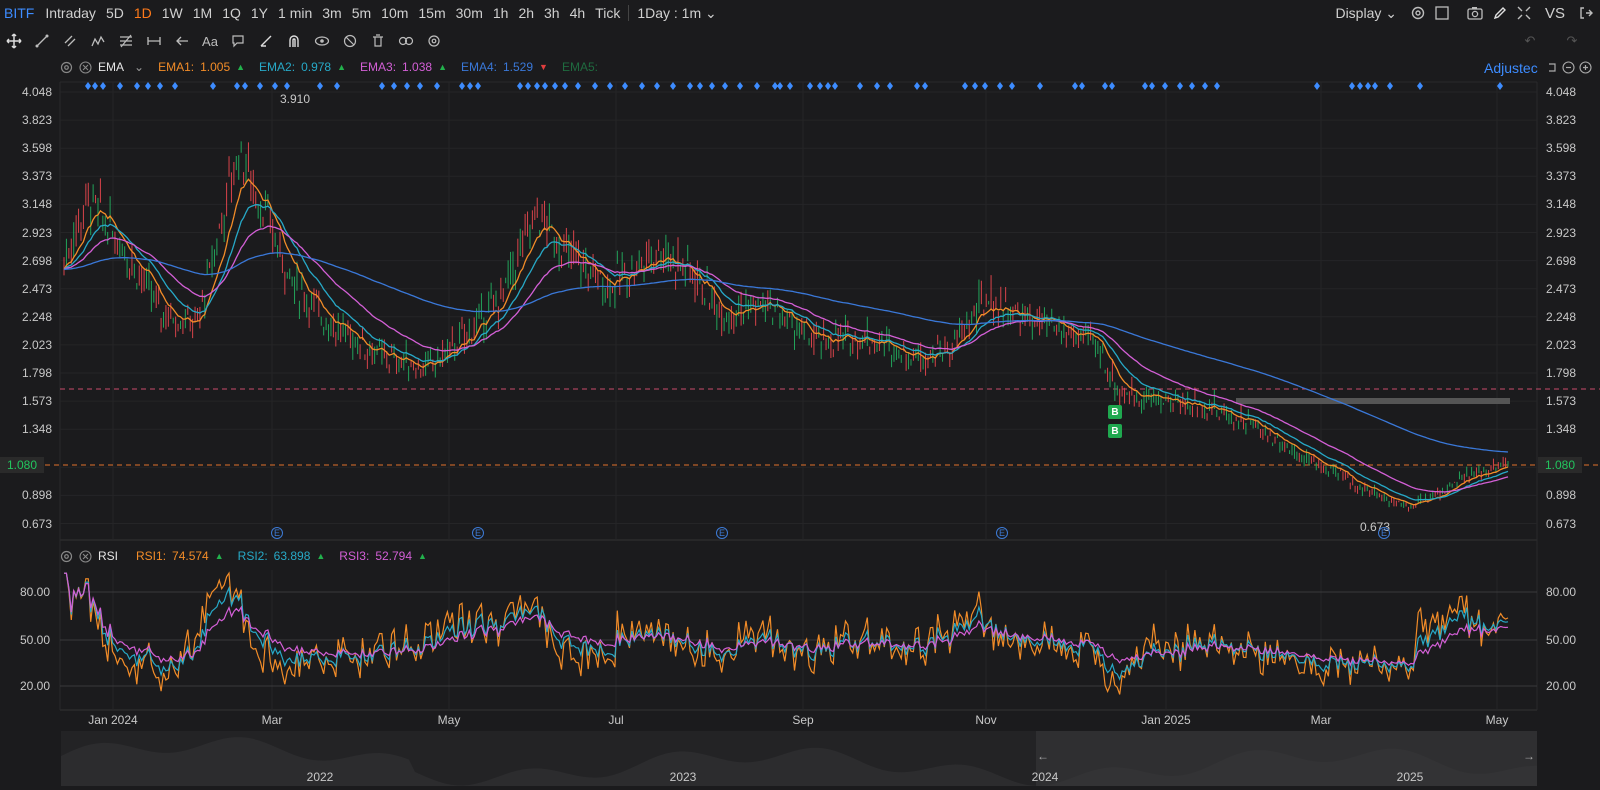 The image size is (1600, 790). What do you see at coordinates (331, 13) in the screenshot?
I see `timeframe-3m: 3m` at bounding box center [331, 13].